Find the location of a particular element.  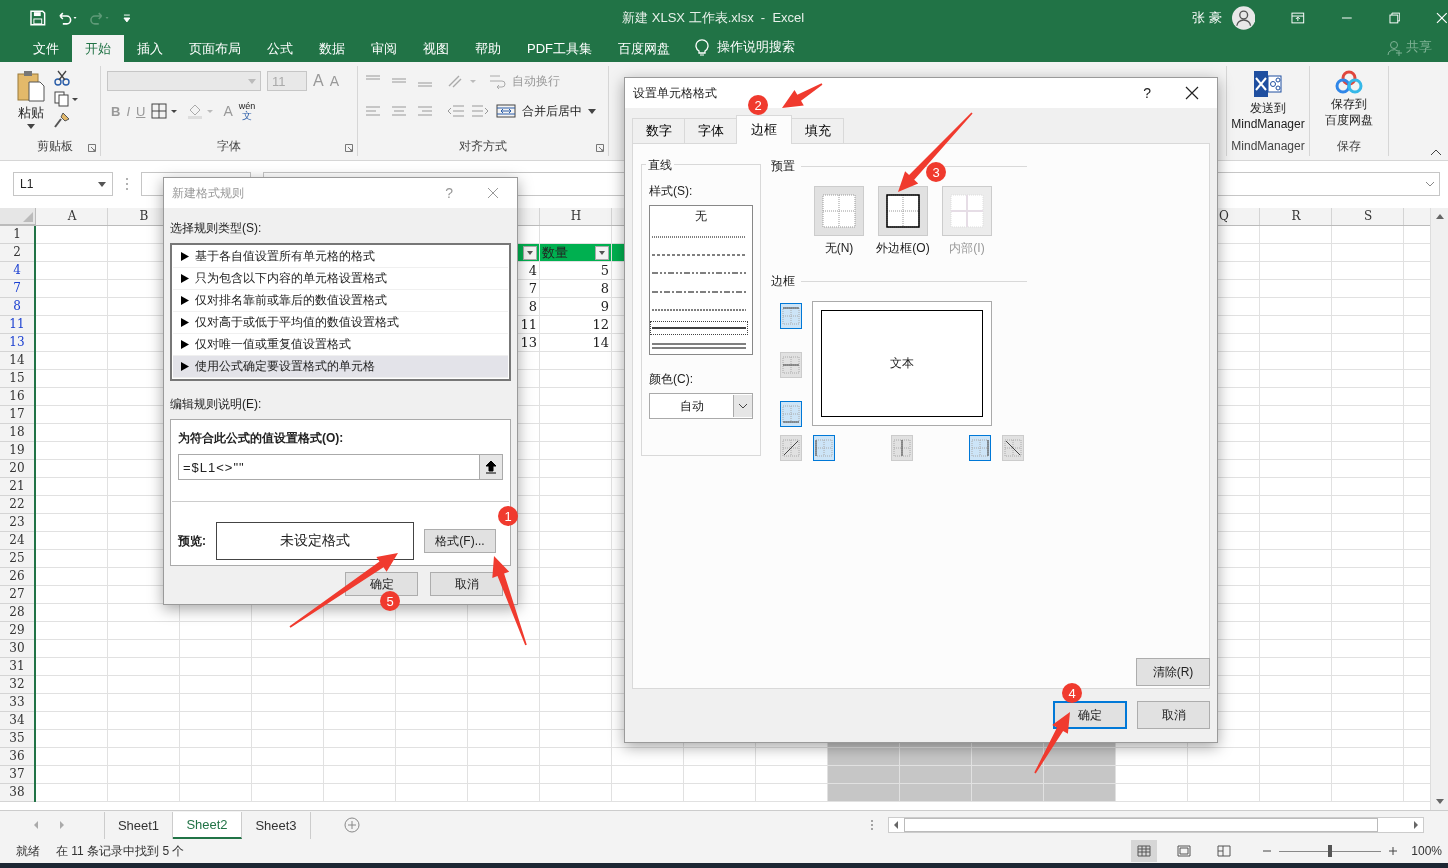

ribbon-tab: 审阅 is located at coordinates (384, 48).